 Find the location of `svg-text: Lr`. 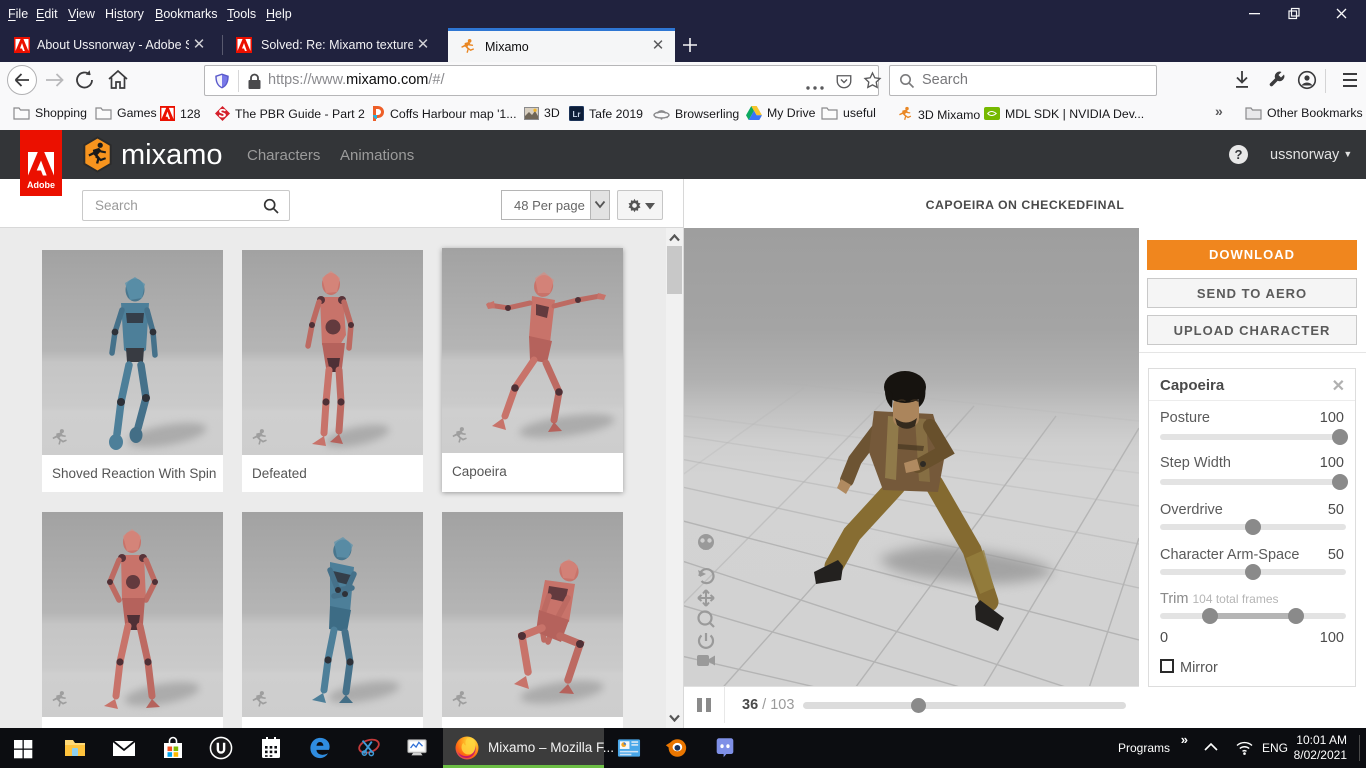

svg-text: Lr is located at coordinates (577, 114).